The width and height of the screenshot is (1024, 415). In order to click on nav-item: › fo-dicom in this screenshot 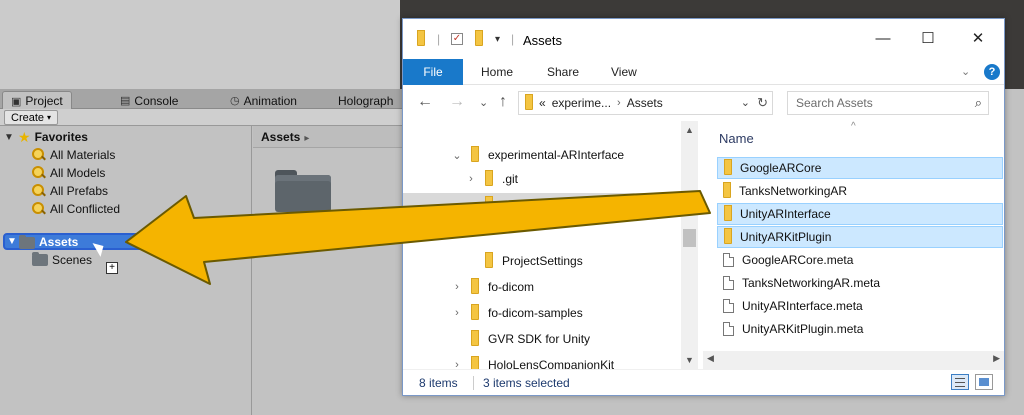, I will do `click(542, 287)`.